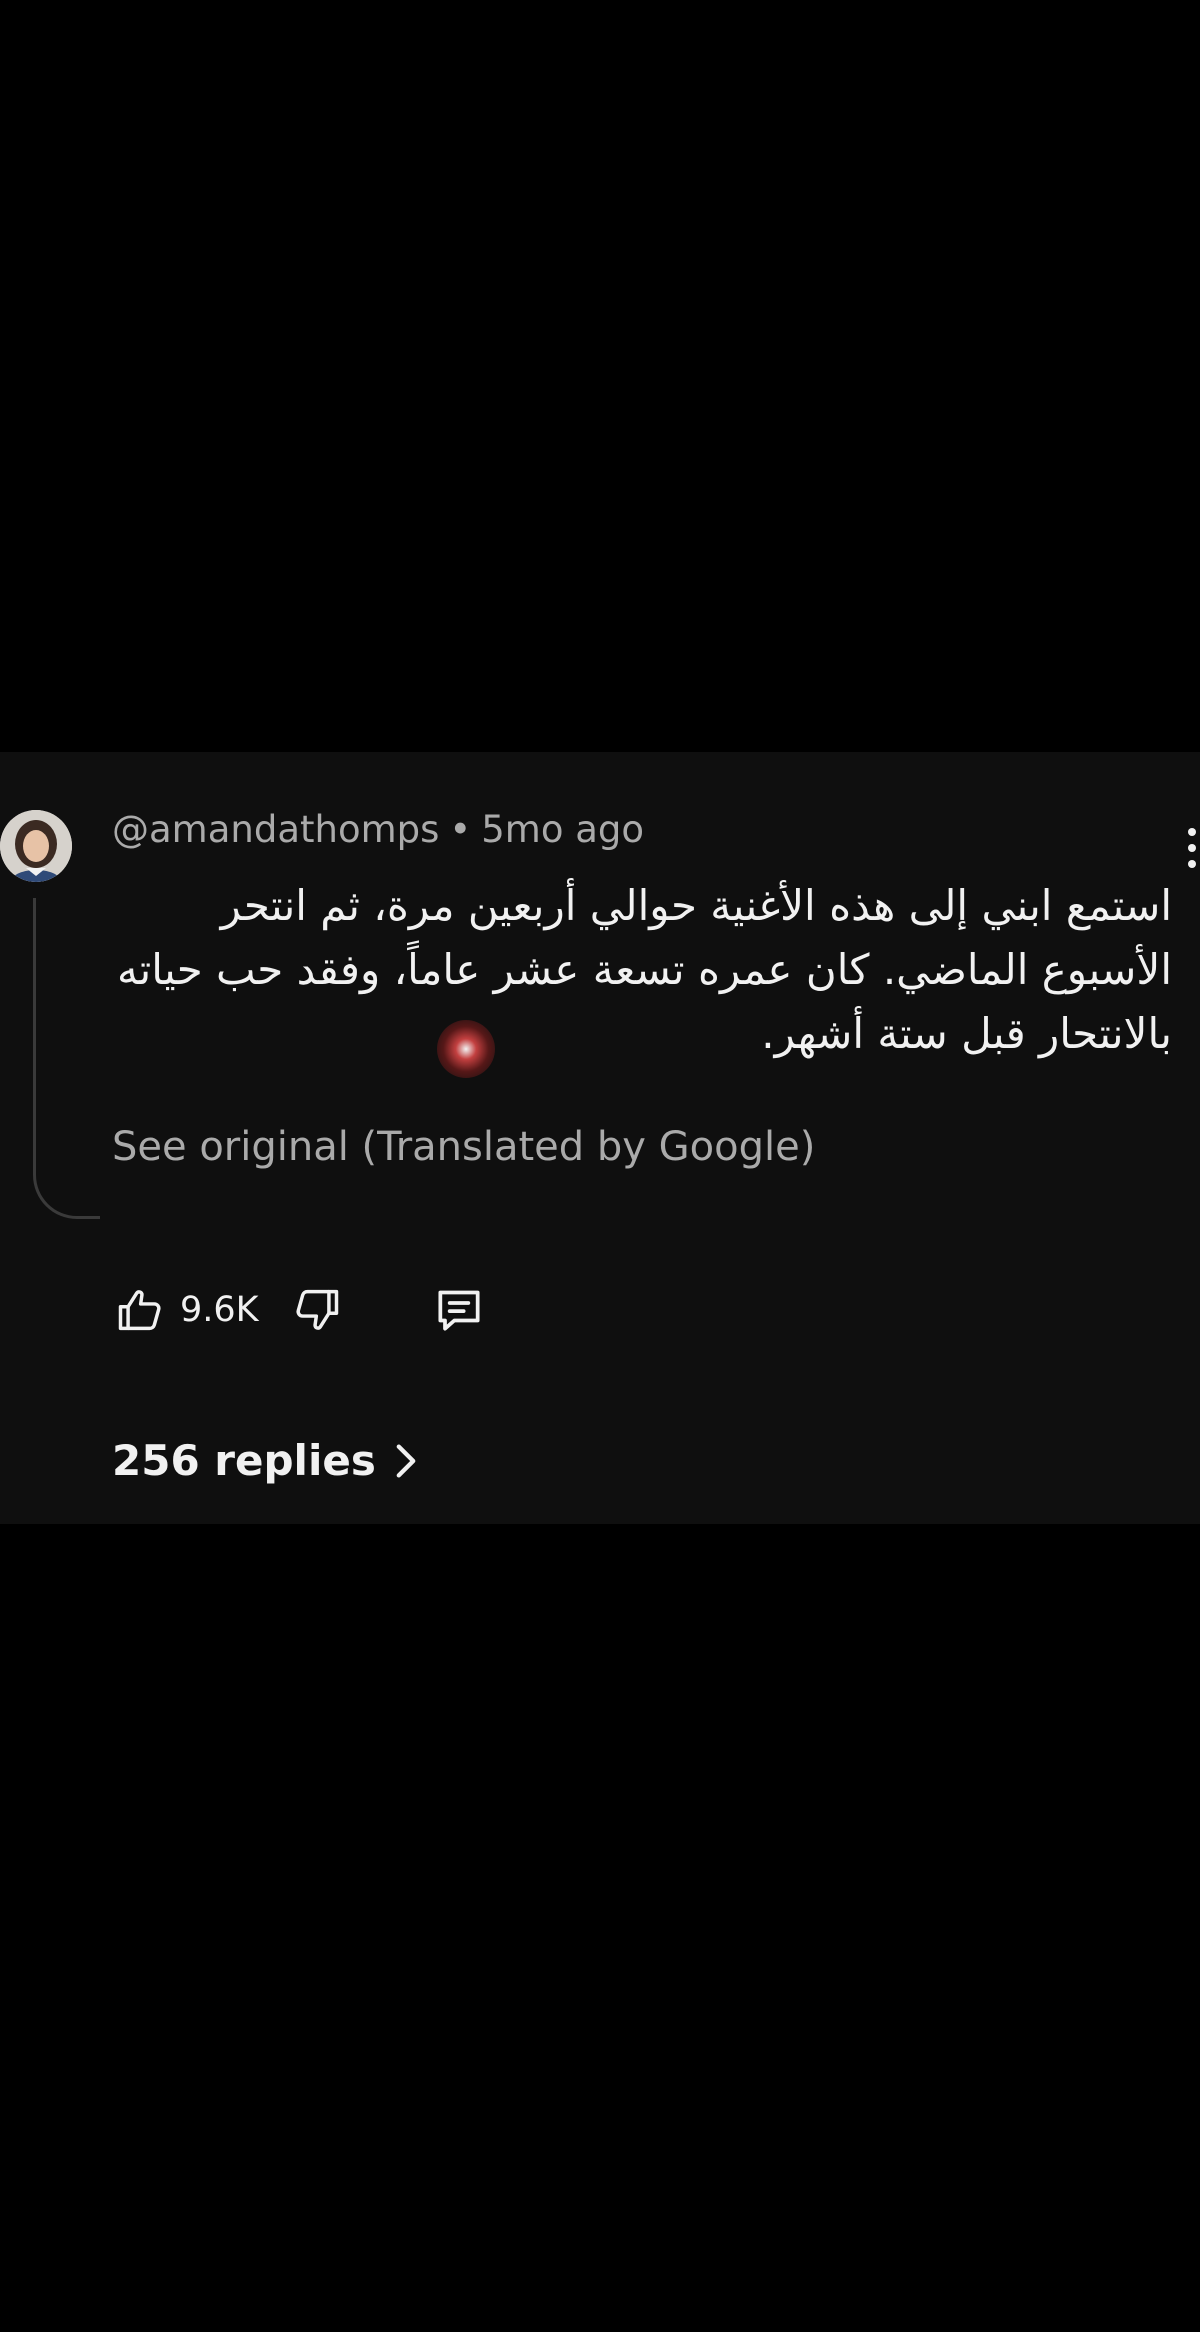 This screenshot has height=2332, width=1200. I want to click on replies-count-label: 256 replies, so click(244, 1460).